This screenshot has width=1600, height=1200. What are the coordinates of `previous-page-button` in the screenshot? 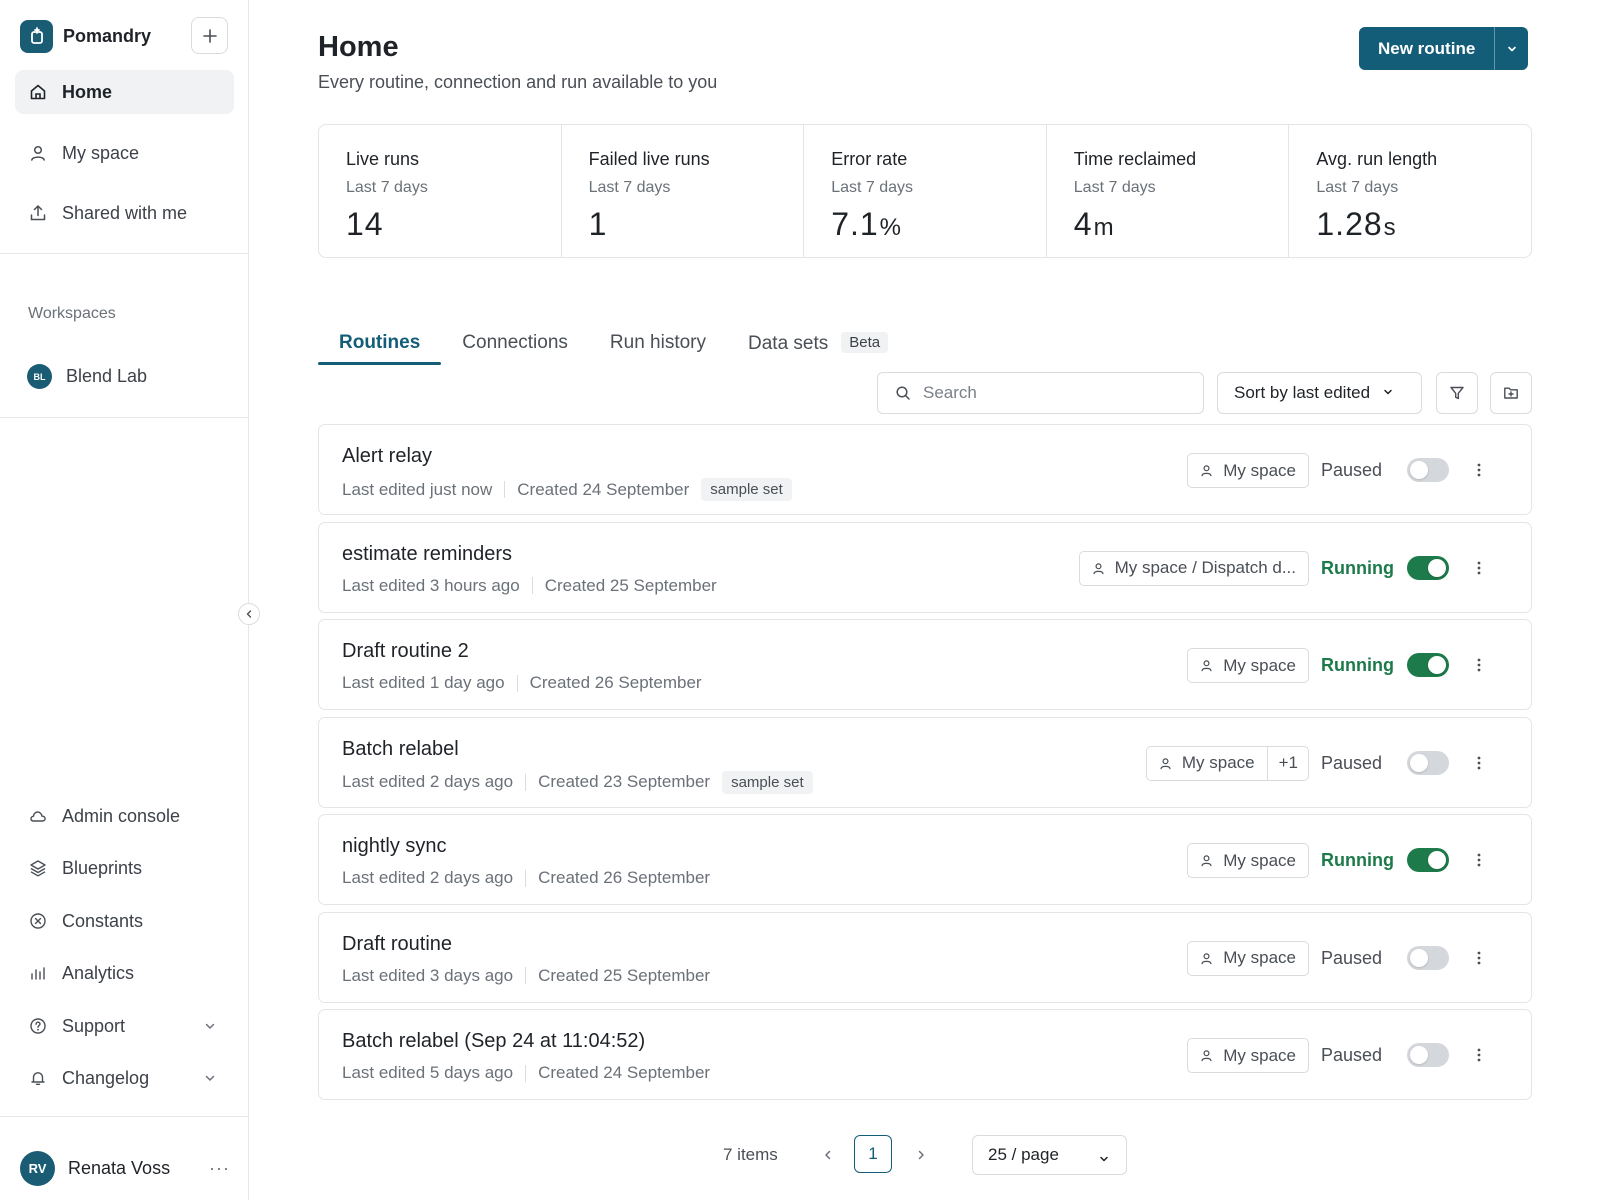 It's located at (828, 1155).